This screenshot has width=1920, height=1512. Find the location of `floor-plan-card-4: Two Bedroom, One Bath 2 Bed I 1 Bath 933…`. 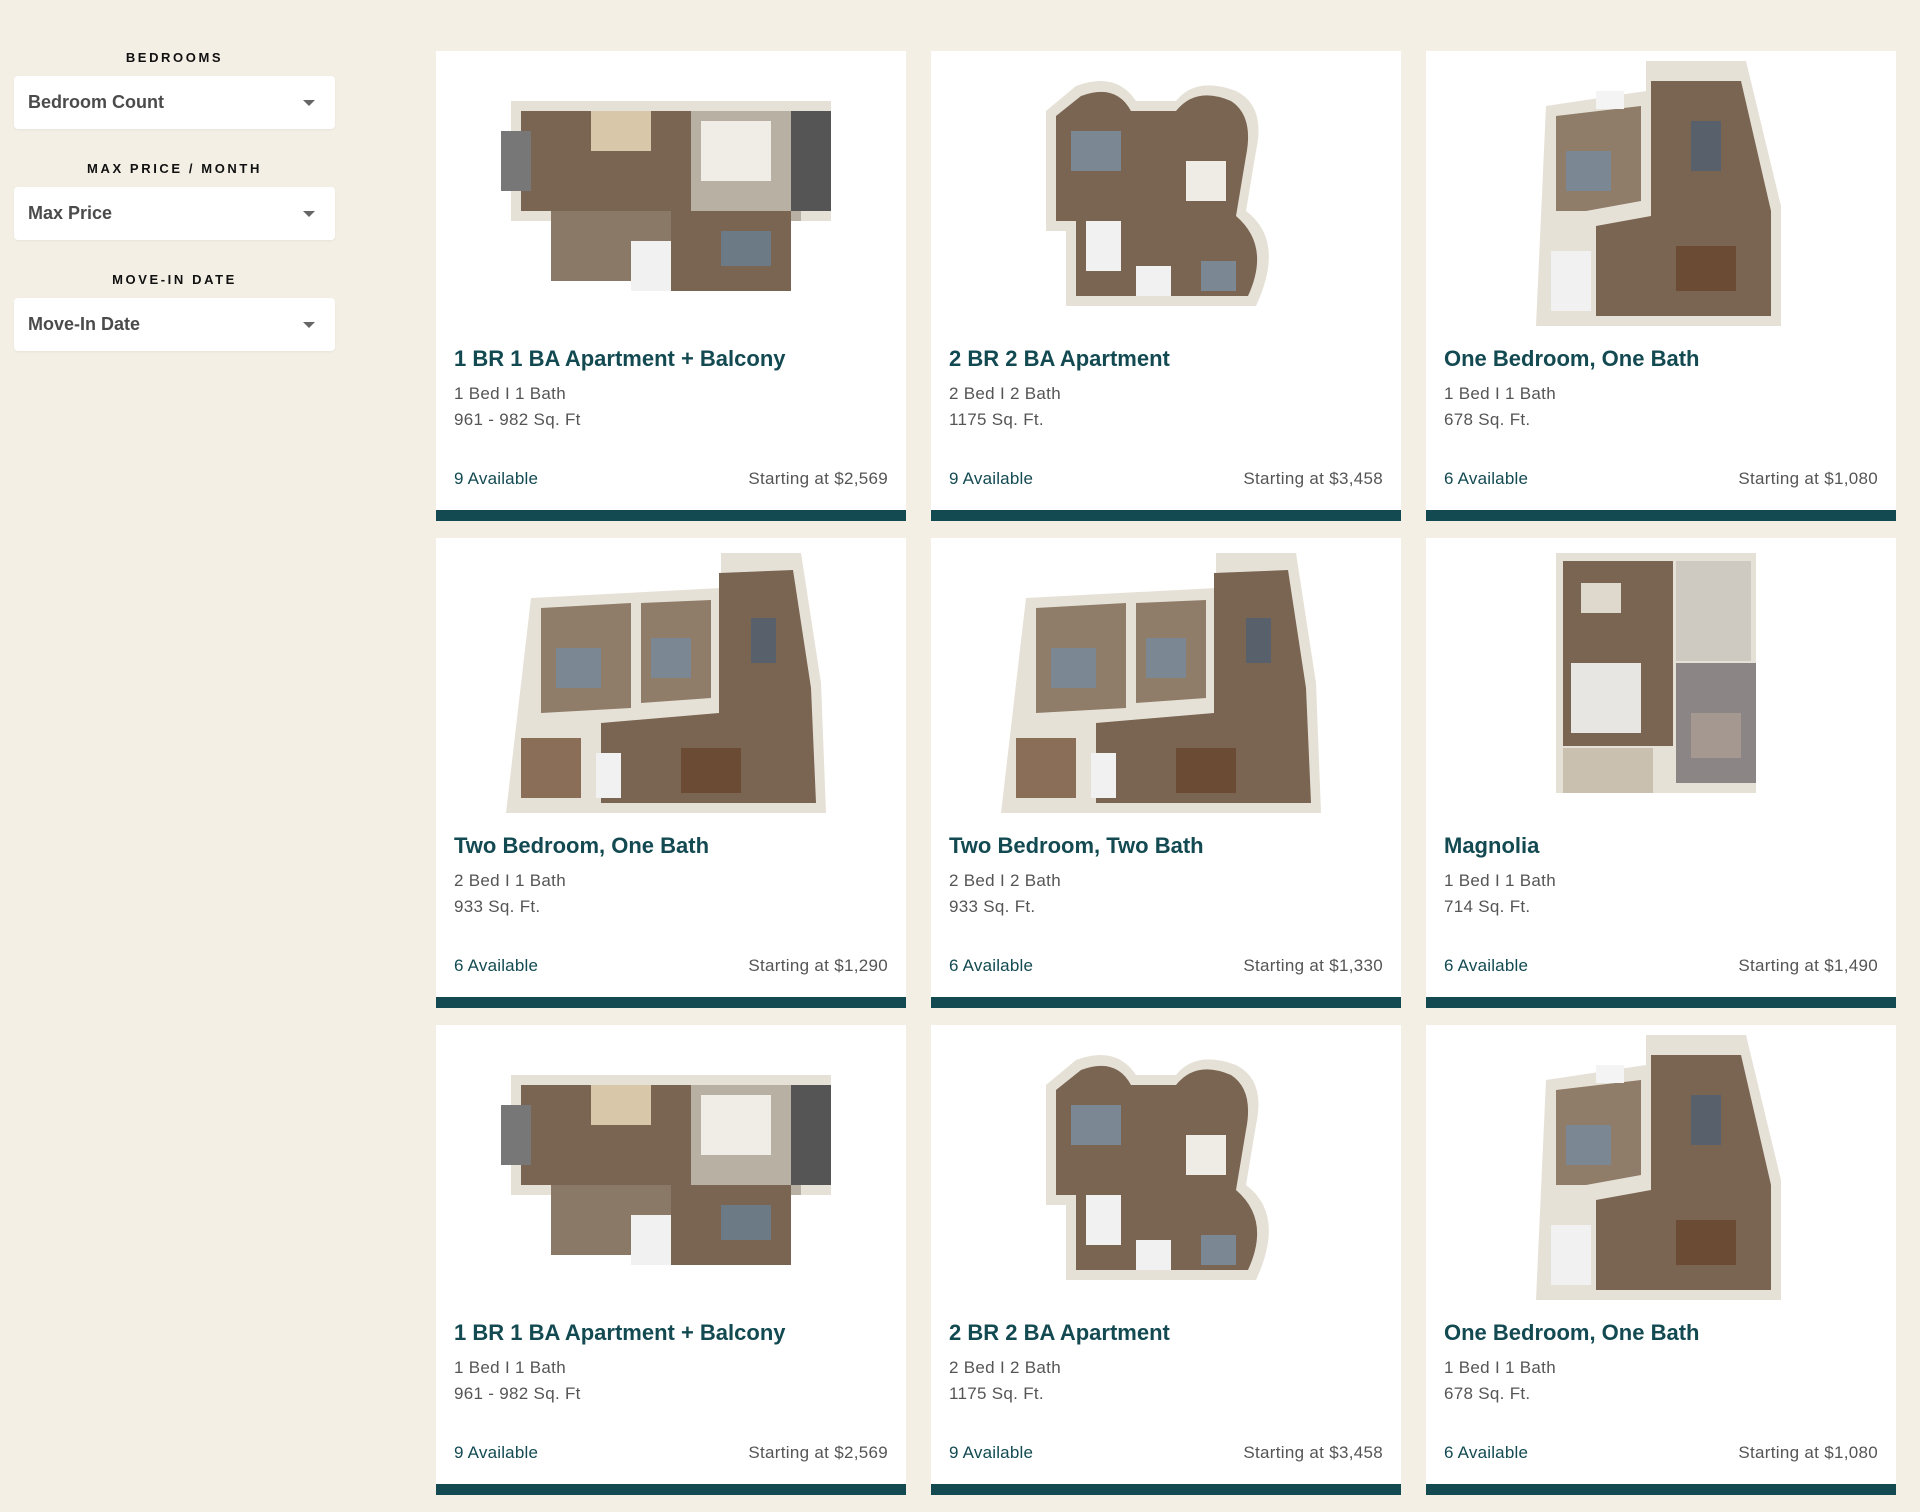

floor-plan-card-4: Two Bedroom, One Bath 2 Bed I 1 Bath 933… is located at coordinates (671, 773).